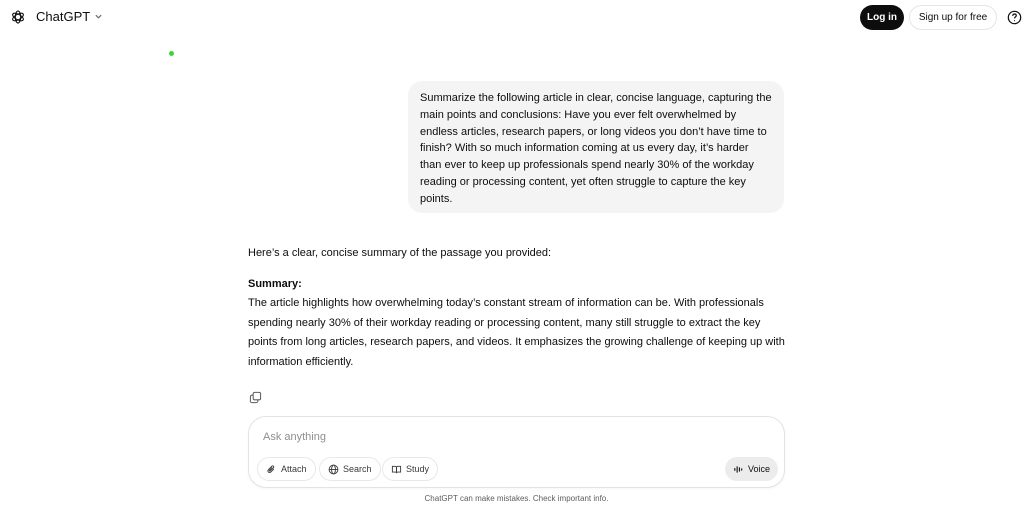  What do you see at coordinates (18, 17) in the screenshot?
I see `openai-logo-icon` at bounding box center [18, 17].